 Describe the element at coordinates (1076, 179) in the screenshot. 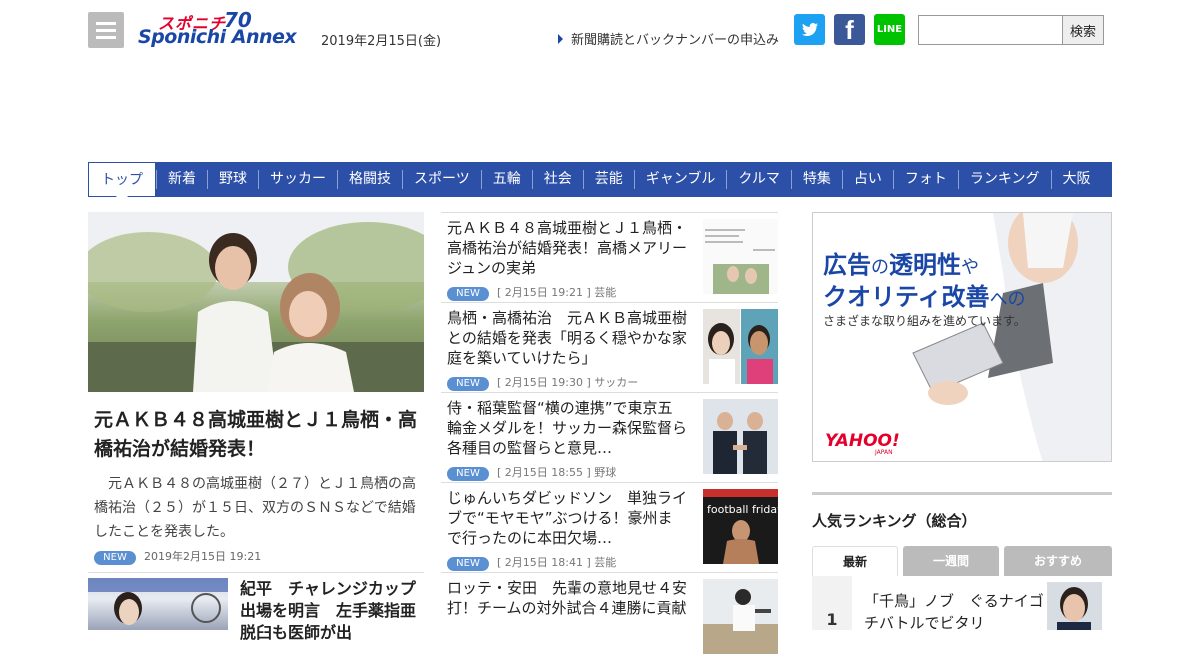

I see `nav-item: 大阪` at that location.